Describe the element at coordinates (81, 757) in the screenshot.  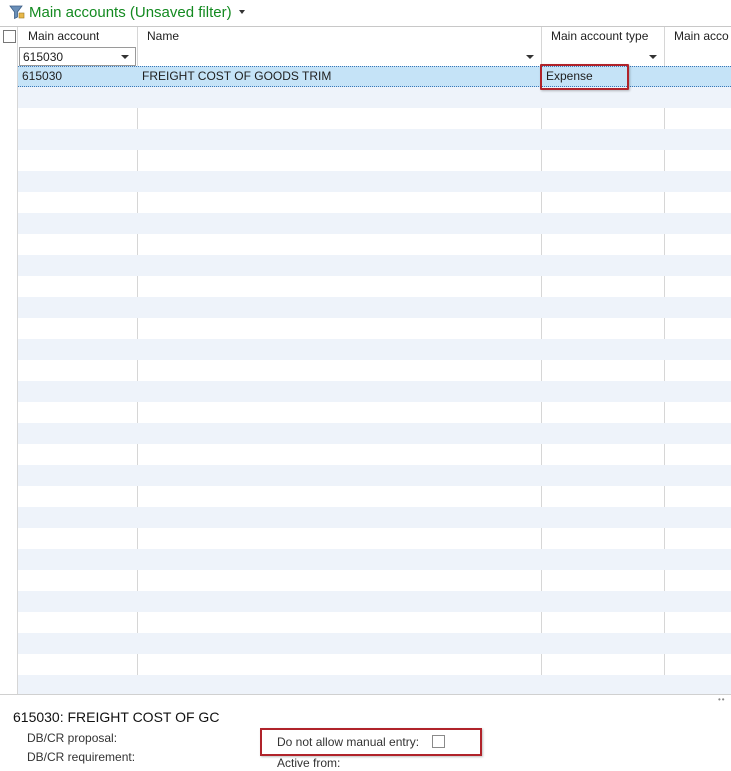
I see `dbcr-requirement-label: DB/CR requirement:` at that location.